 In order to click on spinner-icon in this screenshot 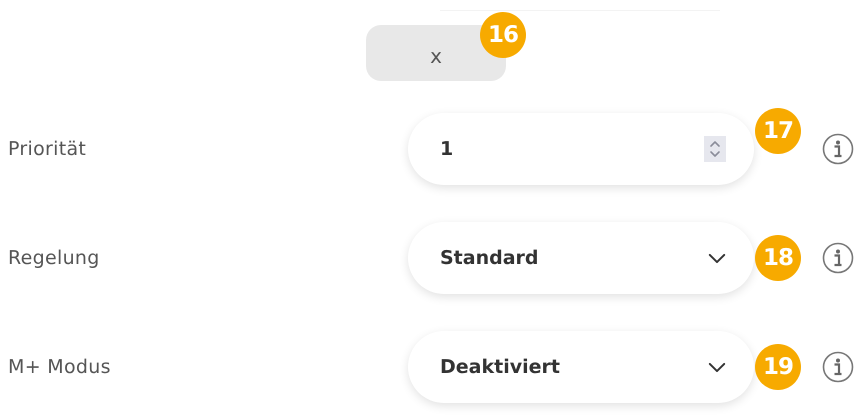, I will do `click(715, 149)`.